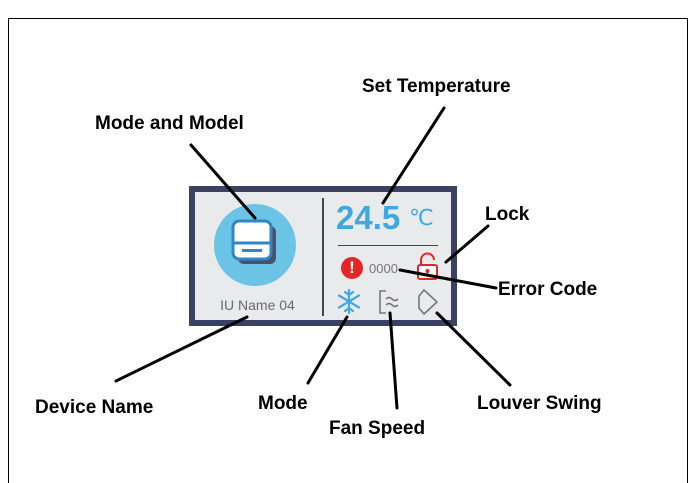  What do you see at coordinates (539, 403) in the screenshot?
I see `label-louver-swing: Louver Swing` at bounding box center [539, 403].